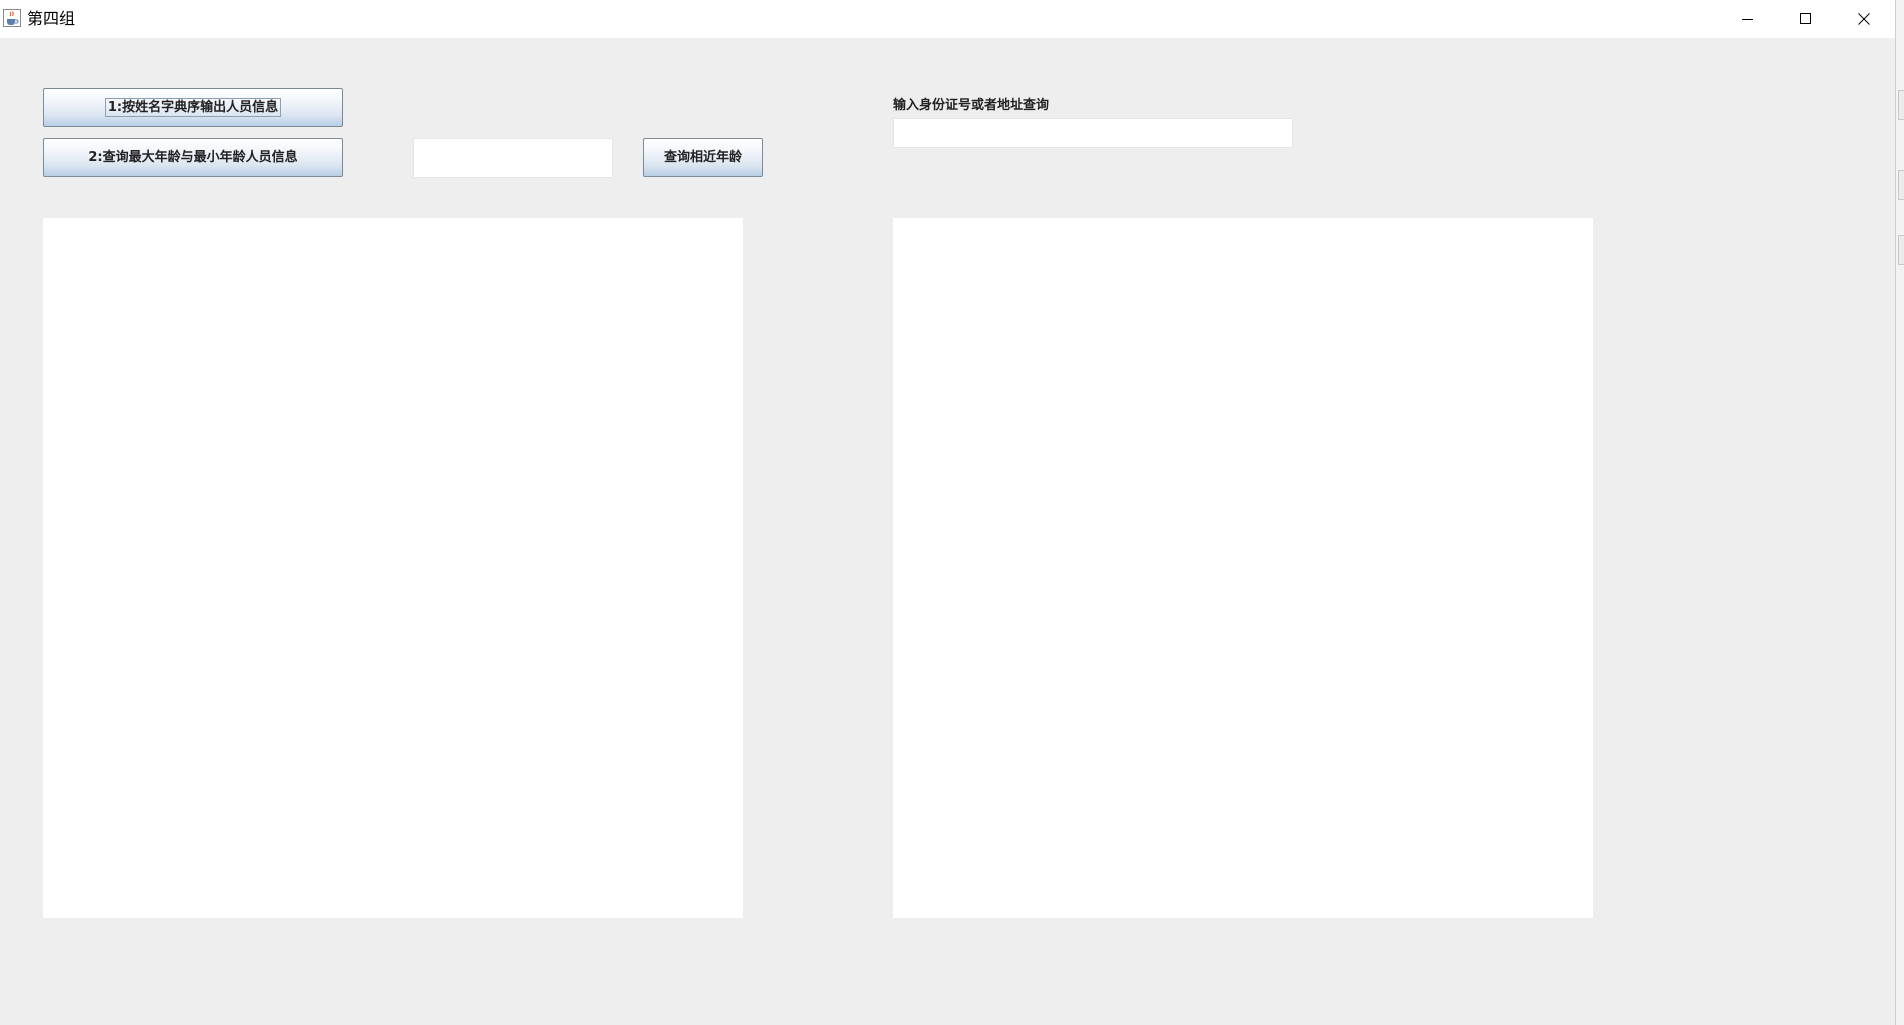  I want to click on title-bar: 第四组, so click(947, 19).